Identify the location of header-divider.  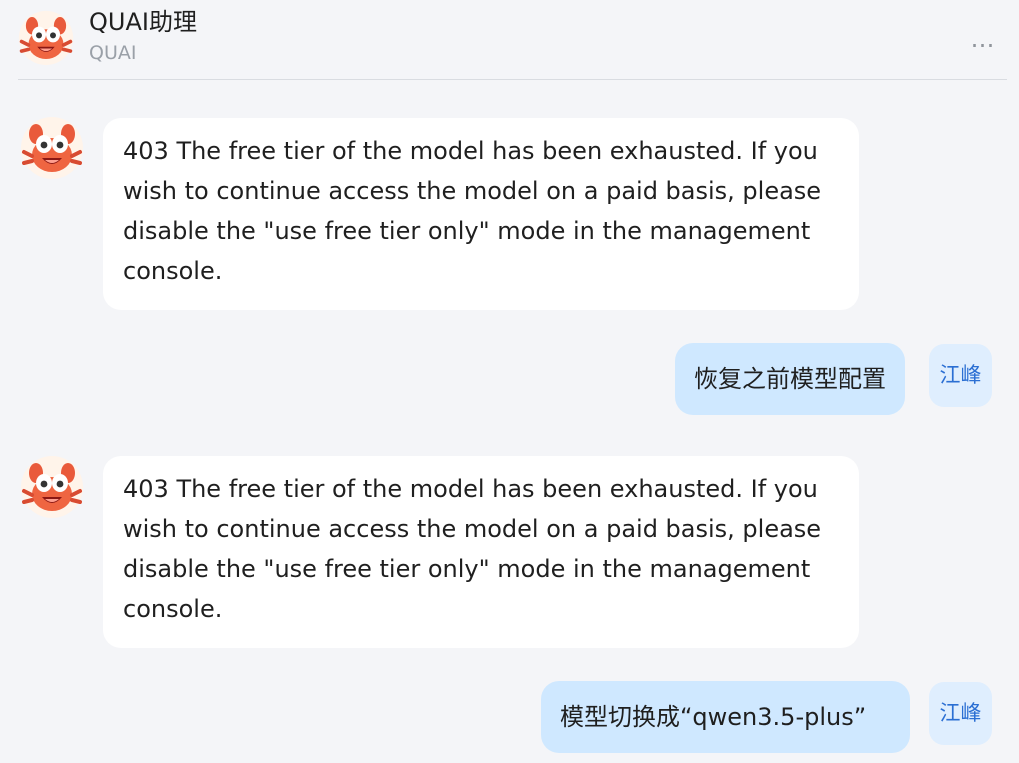
(512, 79).